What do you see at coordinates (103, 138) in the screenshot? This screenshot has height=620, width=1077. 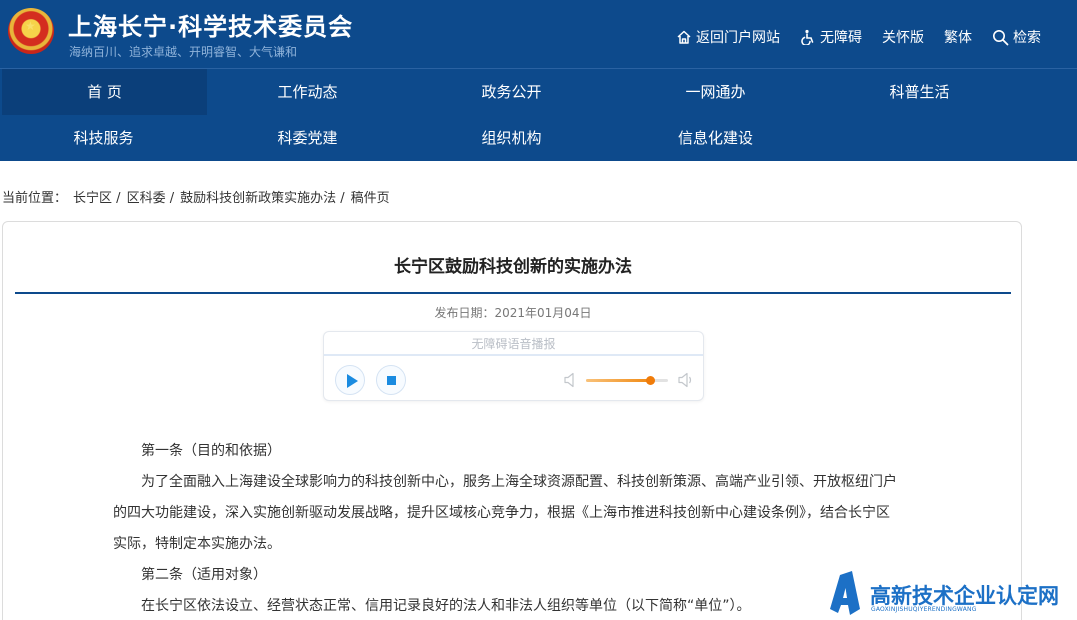 I see `nav-item-tech-services: 科技服务` at bounding box center [103, 138].